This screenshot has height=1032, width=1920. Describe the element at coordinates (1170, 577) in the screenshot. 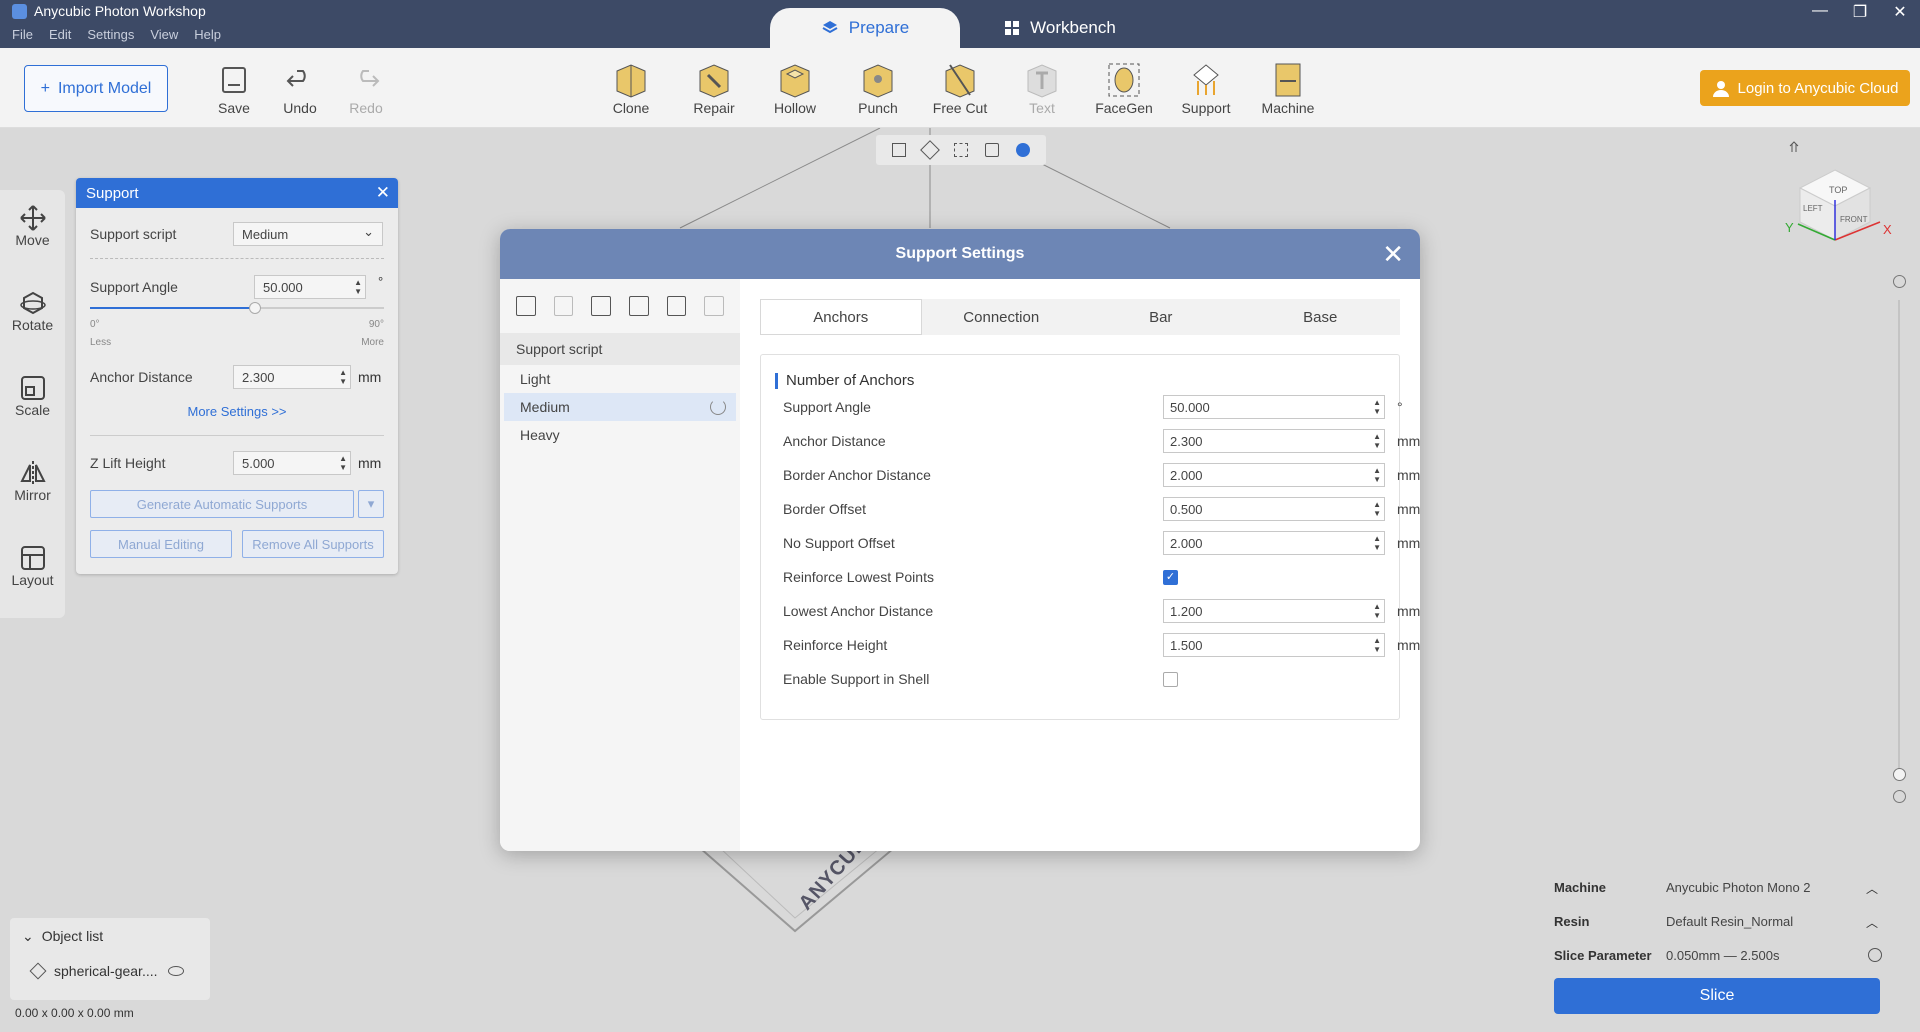

I see `reinforce-lowest-checkbox: ✓` at that location.